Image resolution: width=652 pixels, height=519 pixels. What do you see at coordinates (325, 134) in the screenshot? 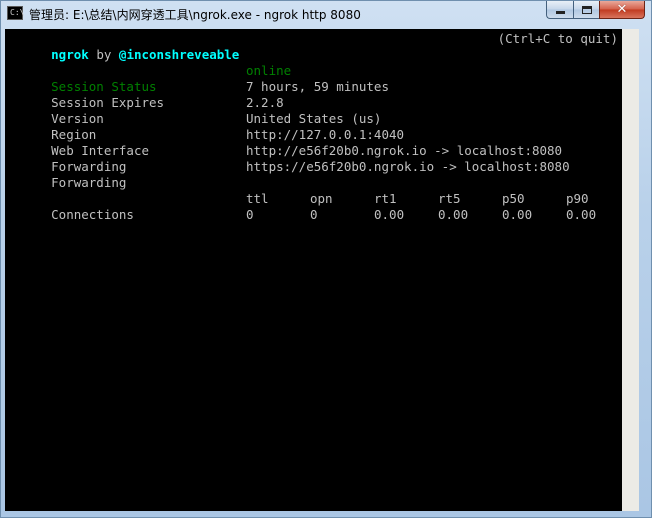
I see `web-interface-url: http://127.0.0.1:4040` at bounding box center [325, 134].